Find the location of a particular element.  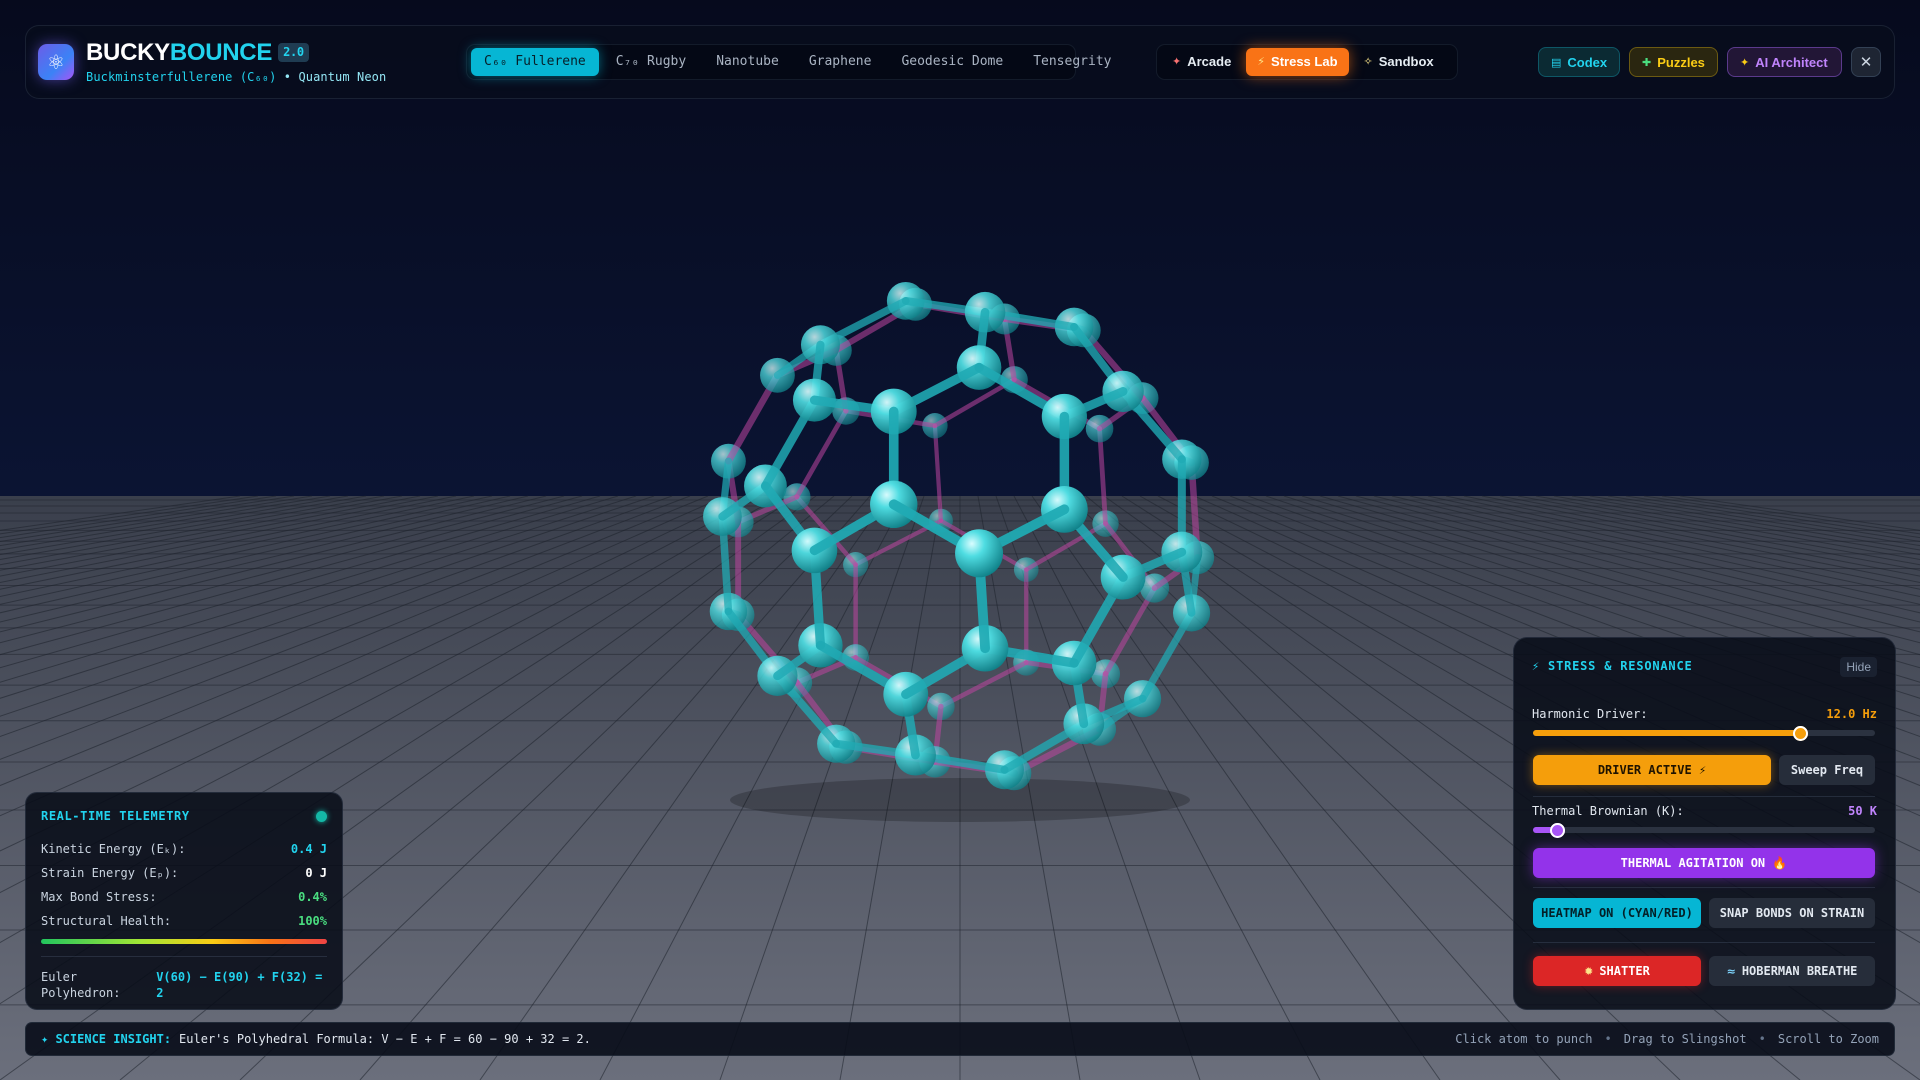

euler-label: Euler Polyhedron: is located at coordinates (81, 985).